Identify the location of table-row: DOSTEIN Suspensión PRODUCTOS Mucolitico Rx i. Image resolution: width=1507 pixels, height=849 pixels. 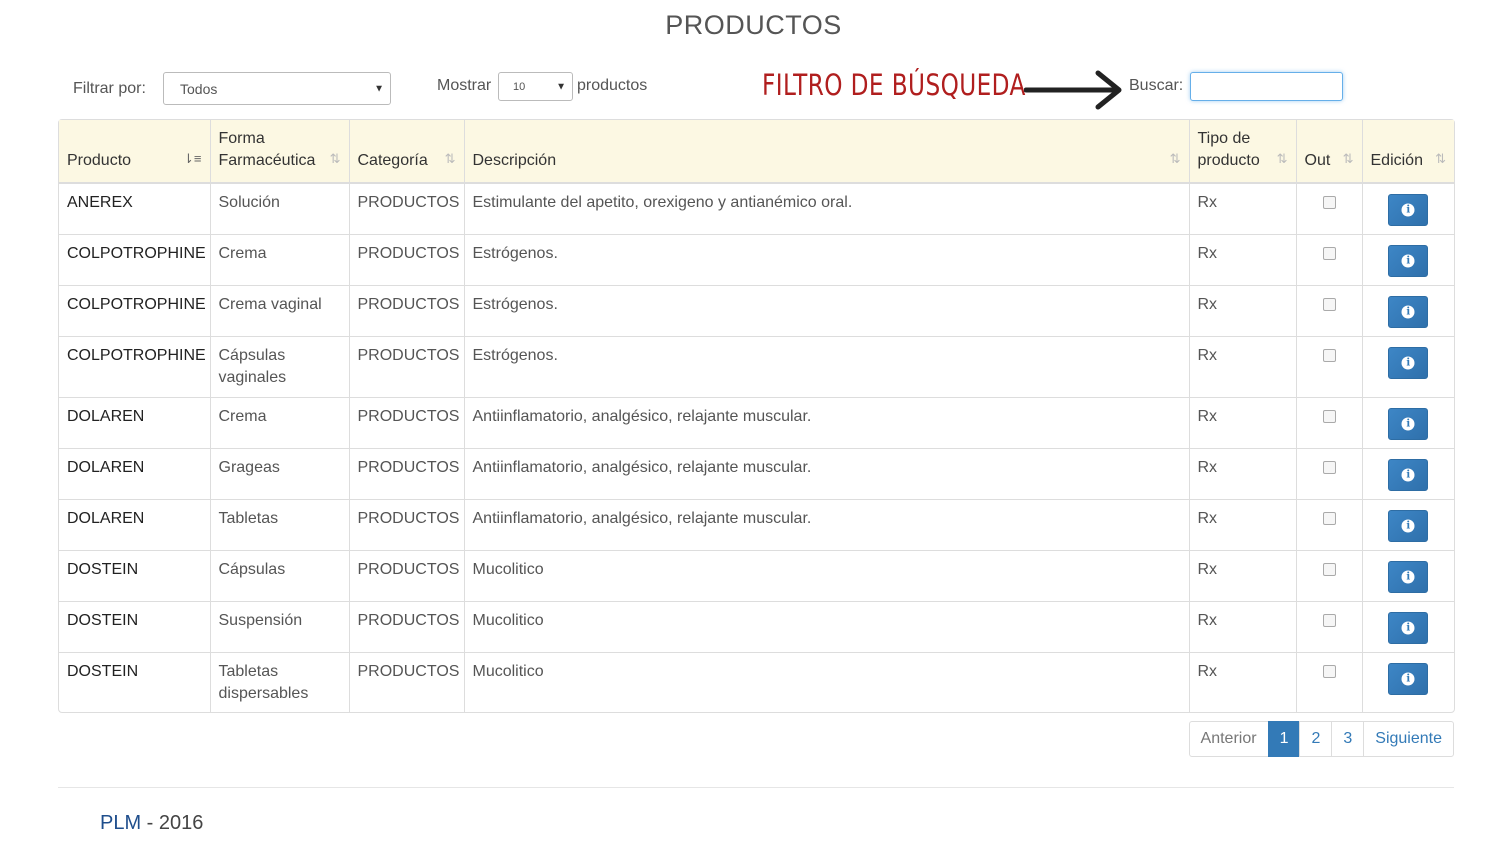
(756, 627).